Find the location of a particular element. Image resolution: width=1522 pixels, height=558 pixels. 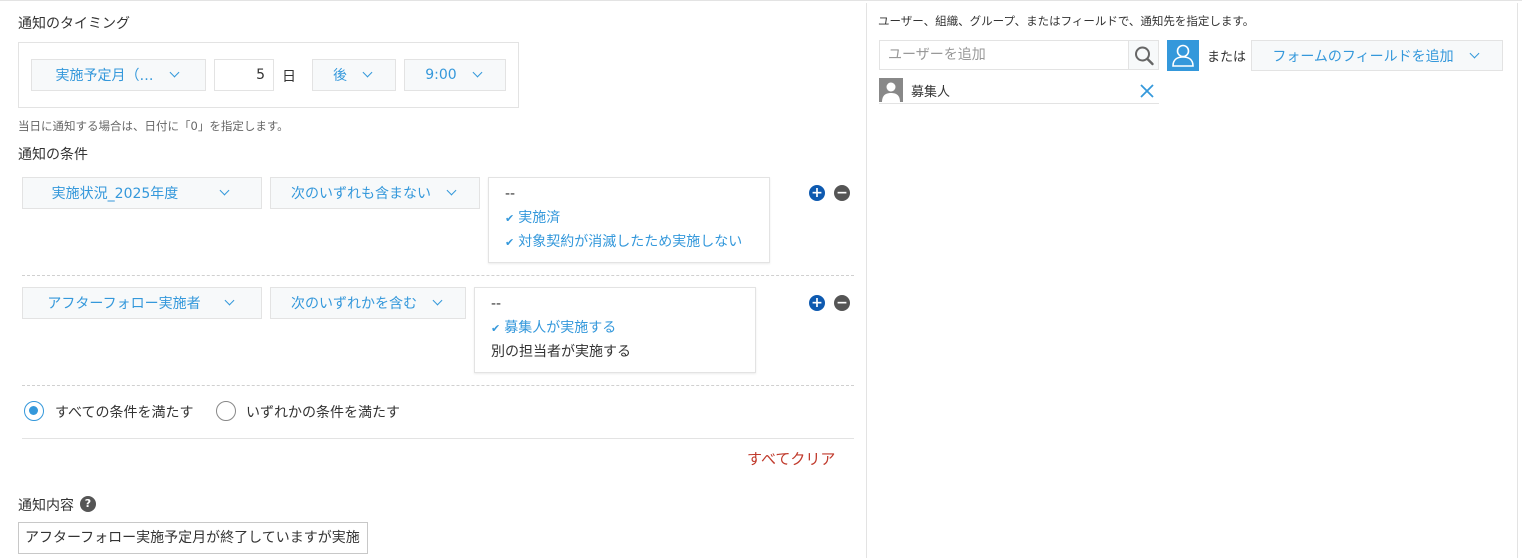

timing-title: 通知のタイミング is located at coordinates (74, 24).